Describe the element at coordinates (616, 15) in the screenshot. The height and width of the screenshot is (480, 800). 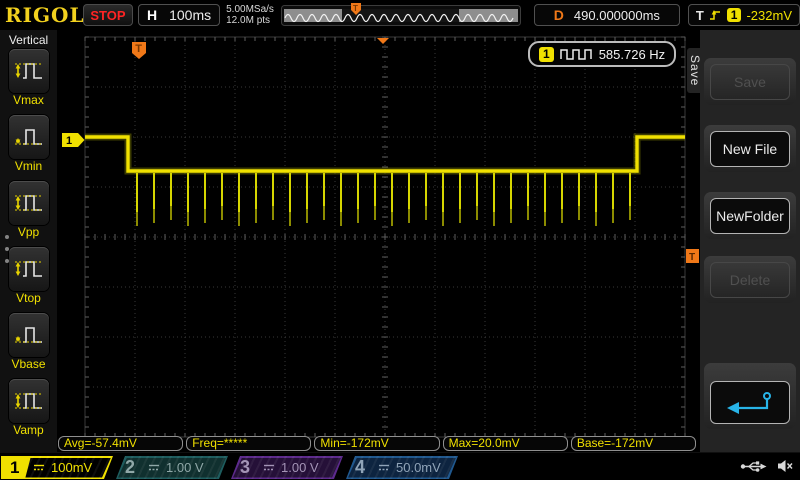
I see `delay-value: 490.000000ms` at that location.